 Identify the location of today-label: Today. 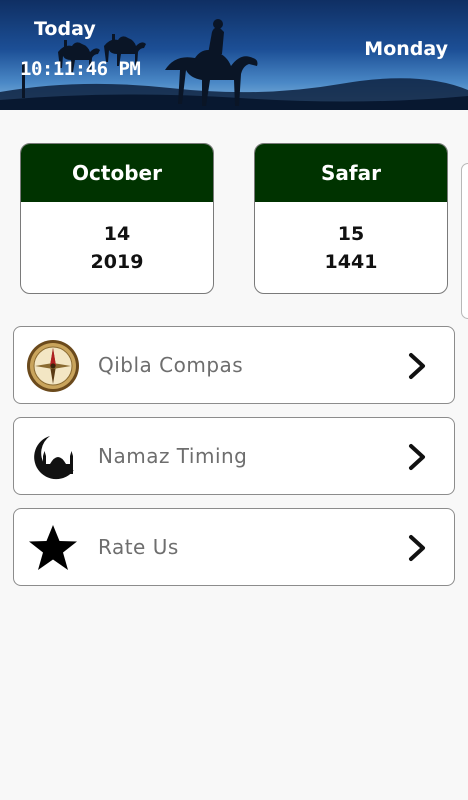
(65, 29).